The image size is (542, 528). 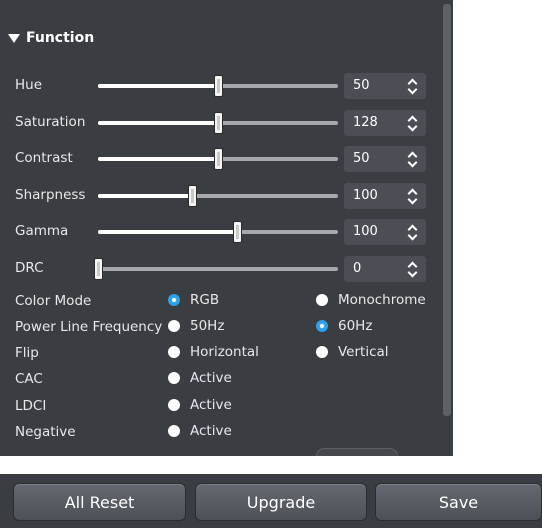 I want to click on radio-negative-active: Active, so click(x=200, y=431).